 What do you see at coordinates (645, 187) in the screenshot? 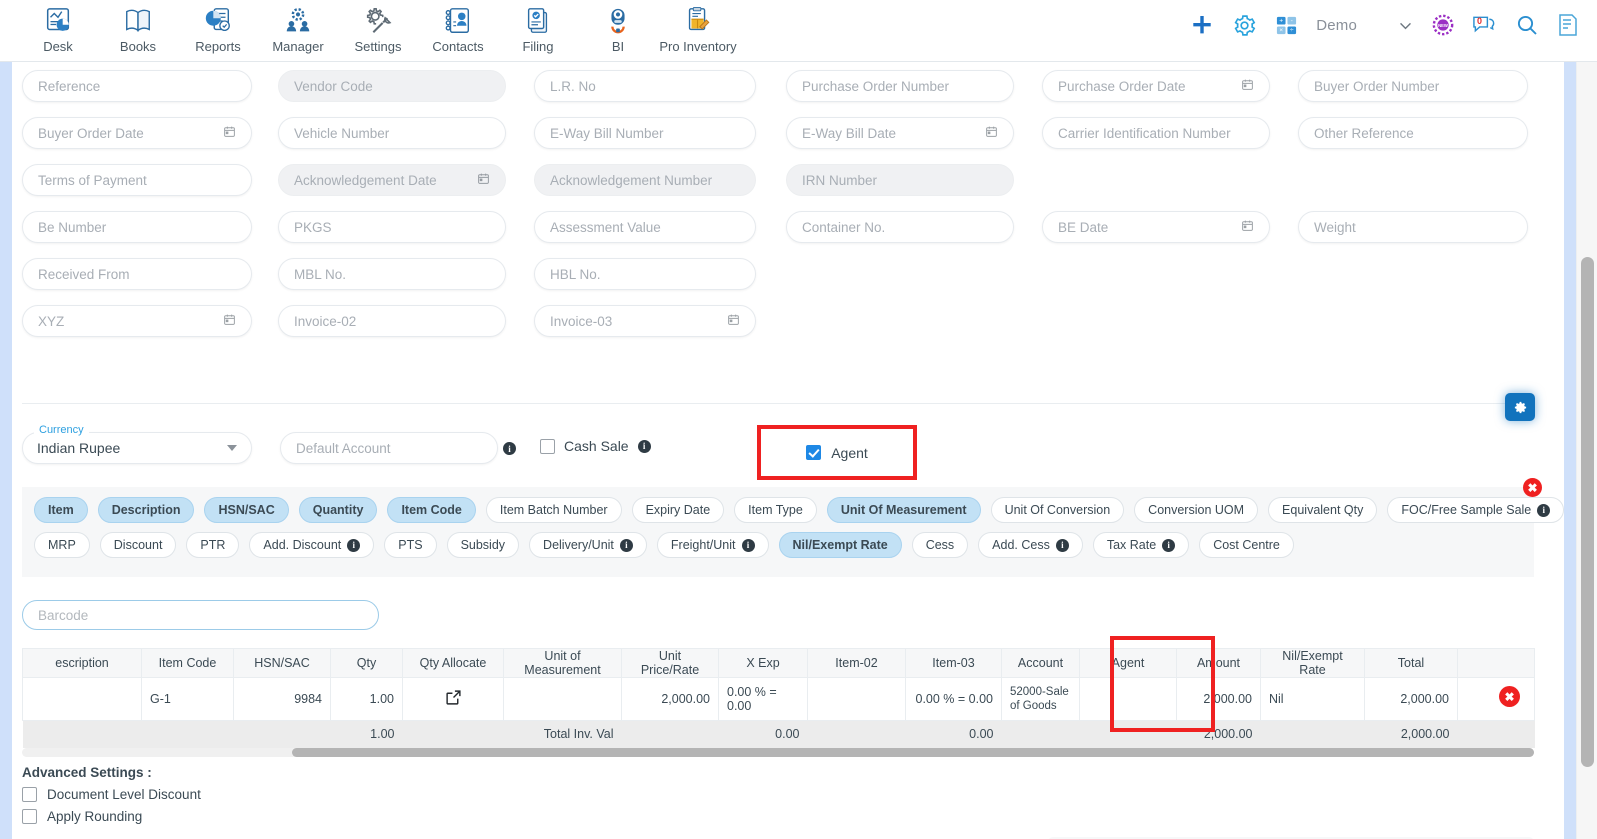
I see `field-acknowledgement-number: Acknowledgement Number` at bounding box center [645, 187].